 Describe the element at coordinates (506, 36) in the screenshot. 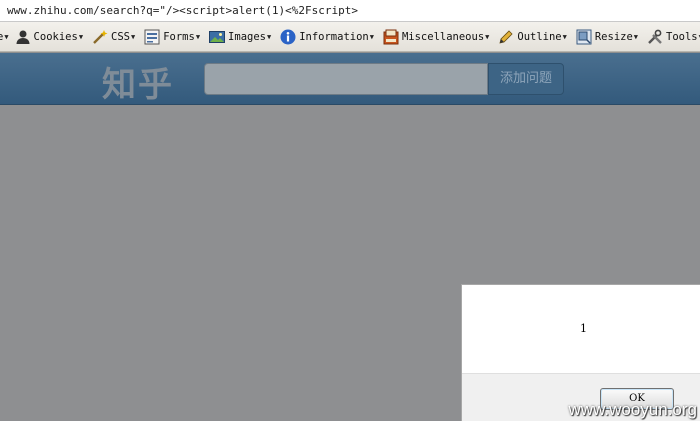

I see `pencil-icon` at that location.